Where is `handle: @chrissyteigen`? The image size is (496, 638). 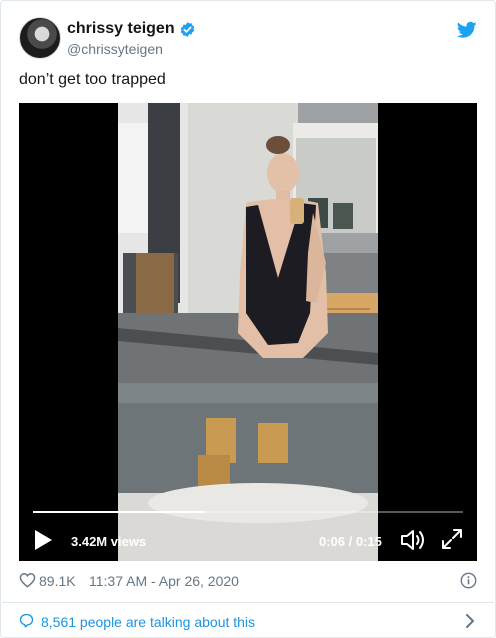 handle: @chrissyteigen is located at coordinates (115, 49).